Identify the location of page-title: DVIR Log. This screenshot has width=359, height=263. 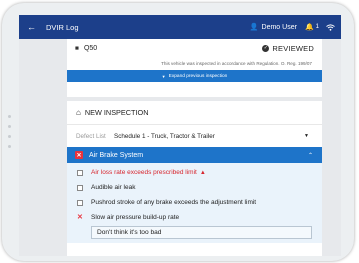
(62, 27).